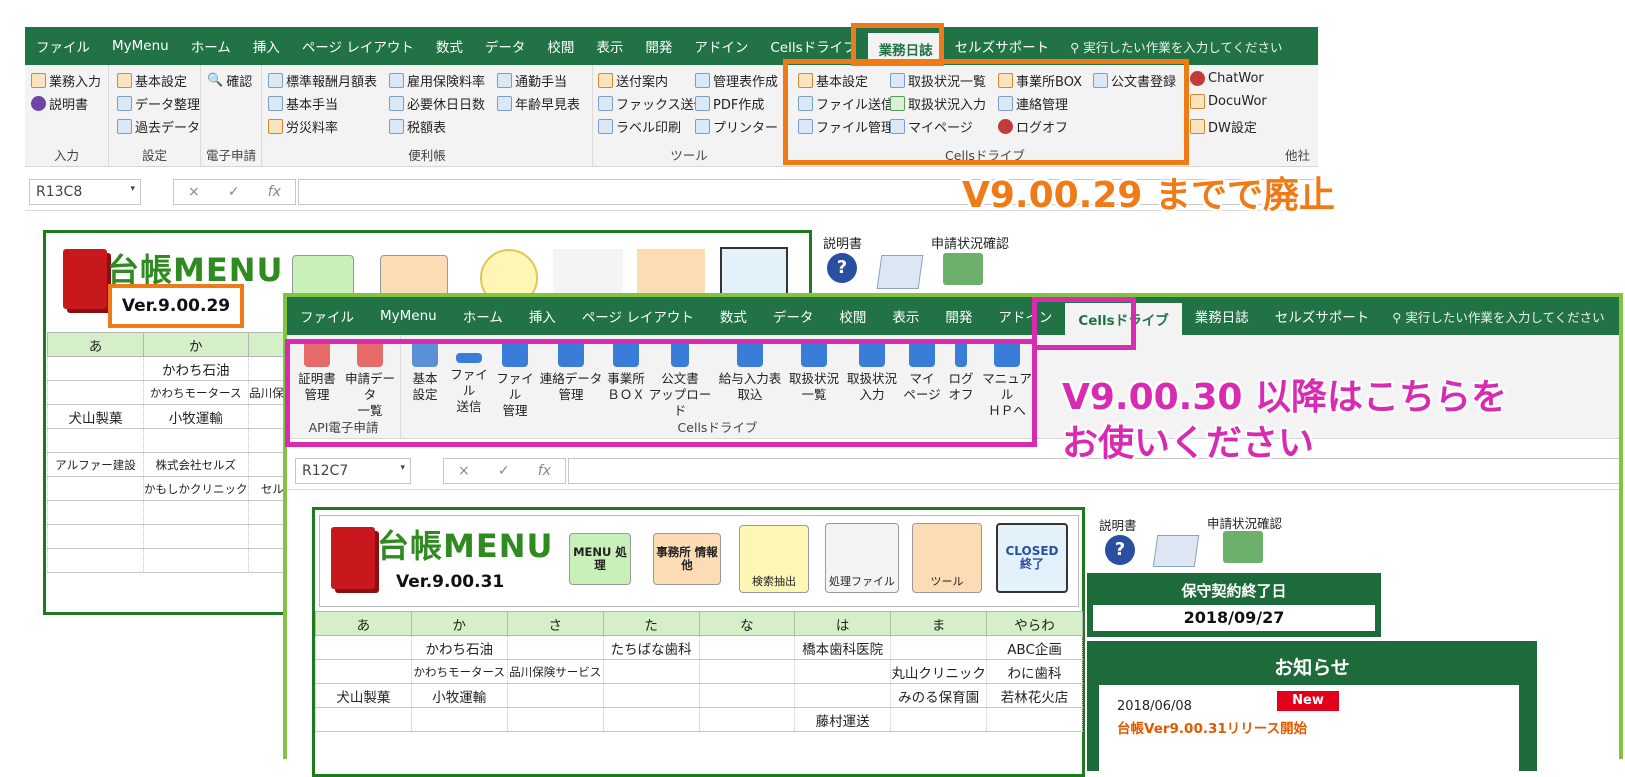  I want to click on btn-past-data: 過去データ, so click(158, 126).